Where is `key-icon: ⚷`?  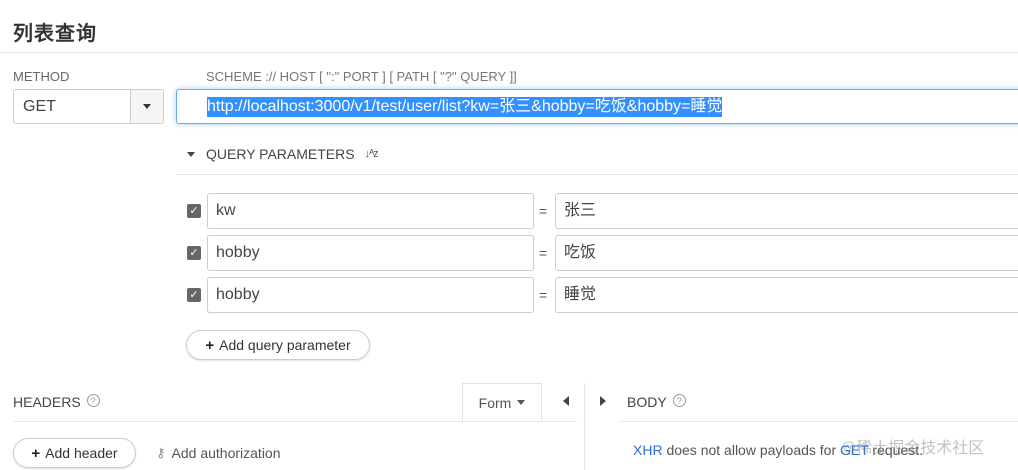 key-icon: ⚷ is located at coordinates (161, 452).